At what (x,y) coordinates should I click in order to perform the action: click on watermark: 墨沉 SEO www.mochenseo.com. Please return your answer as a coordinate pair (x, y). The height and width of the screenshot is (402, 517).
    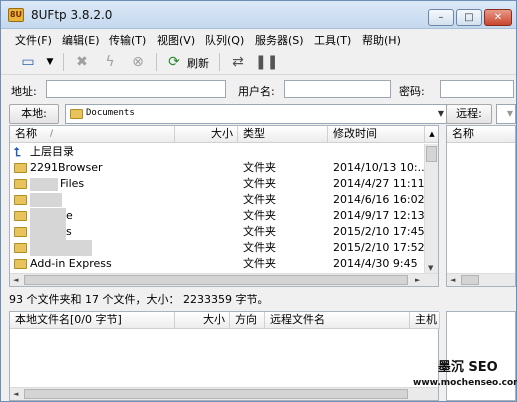
    Looking at the image, I should click on (465, 372).